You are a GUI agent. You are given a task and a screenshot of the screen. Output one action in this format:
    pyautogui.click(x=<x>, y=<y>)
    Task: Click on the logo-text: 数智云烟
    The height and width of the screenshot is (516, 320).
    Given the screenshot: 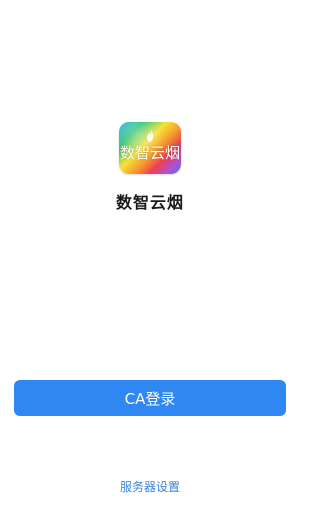 What is the action you would take?
    pyautogui.click(x=149, y=153)
    